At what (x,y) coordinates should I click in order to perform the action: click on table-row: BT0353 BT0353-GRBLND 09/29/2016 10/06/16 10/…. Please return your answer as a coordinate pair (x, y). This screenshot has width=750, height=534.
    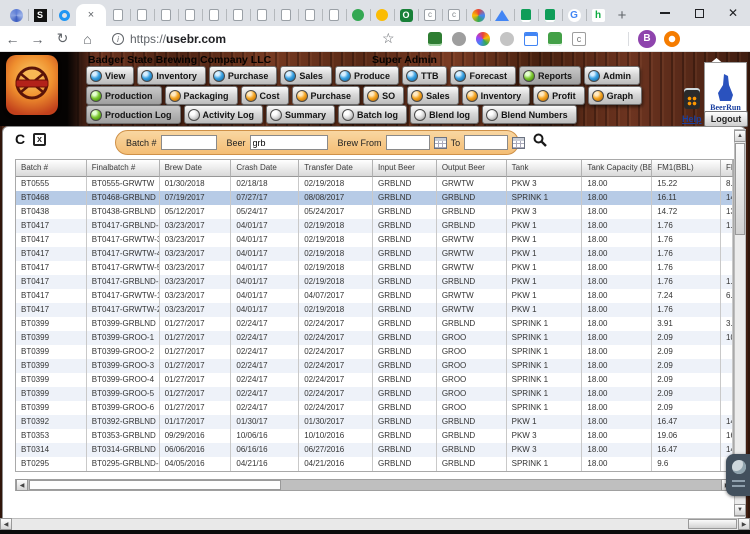
    Looking at the image, I should click on (374, 436).